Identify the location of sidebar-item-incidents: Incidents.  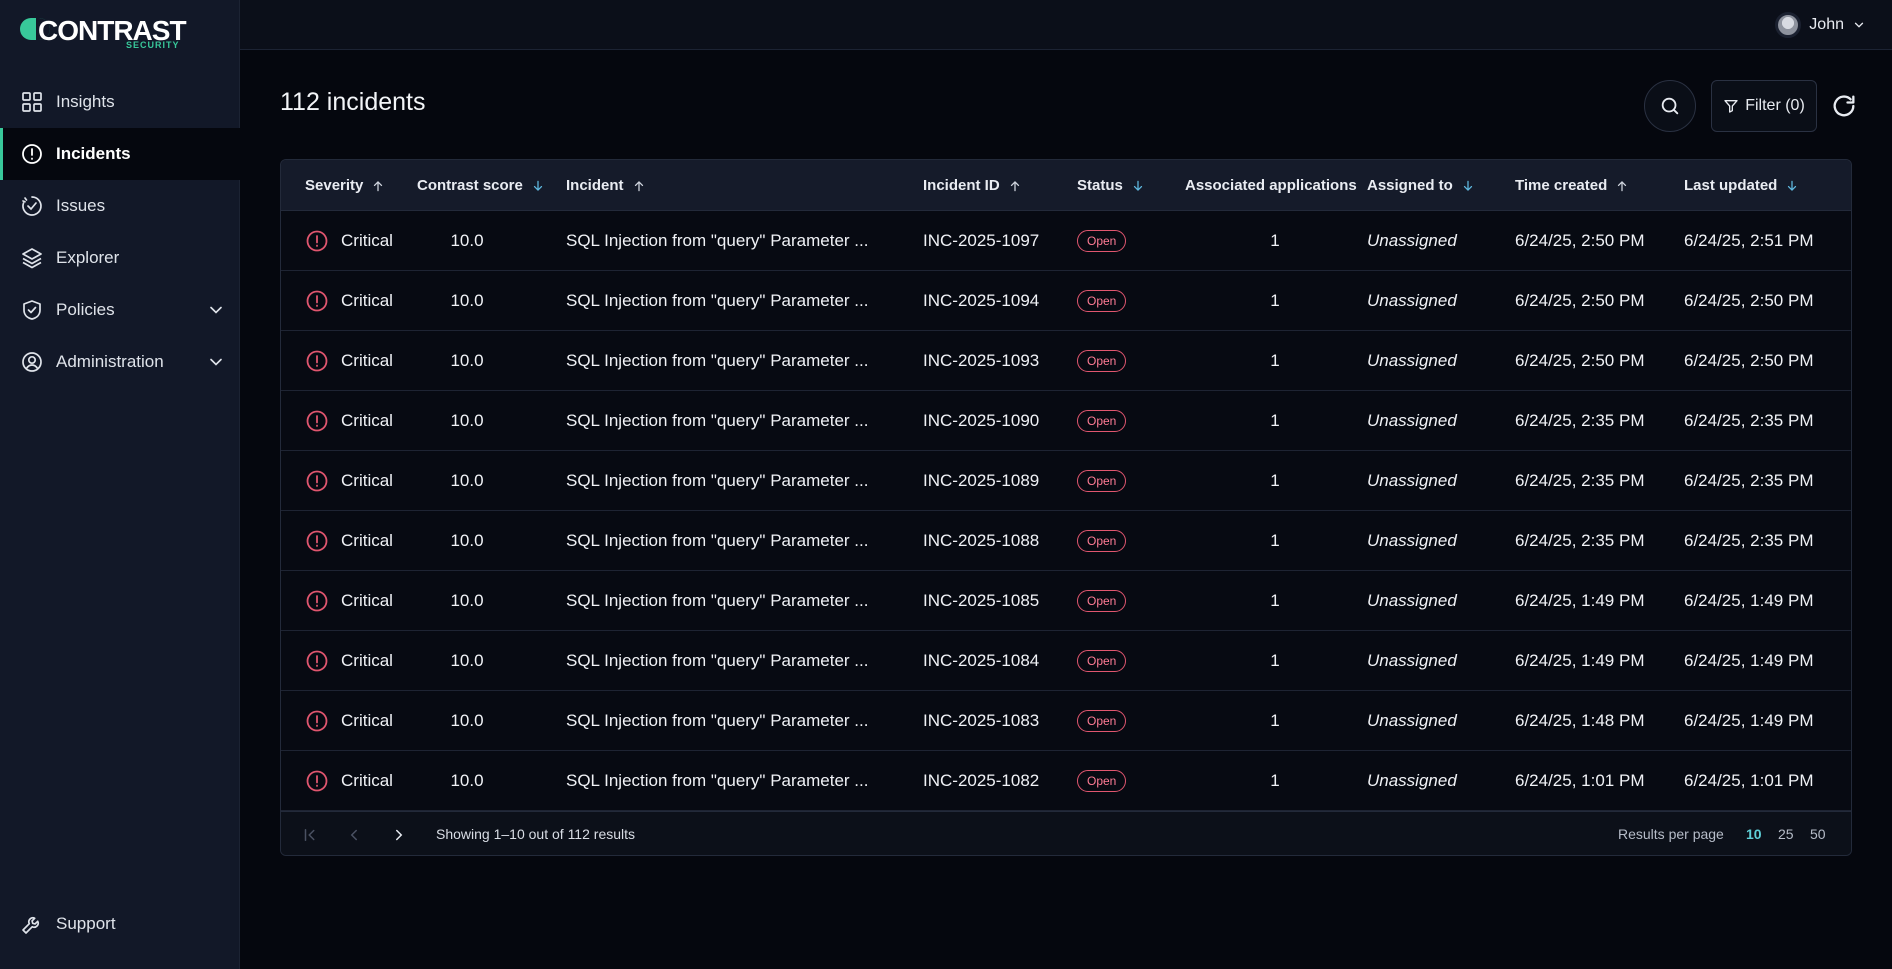
(120, 154).